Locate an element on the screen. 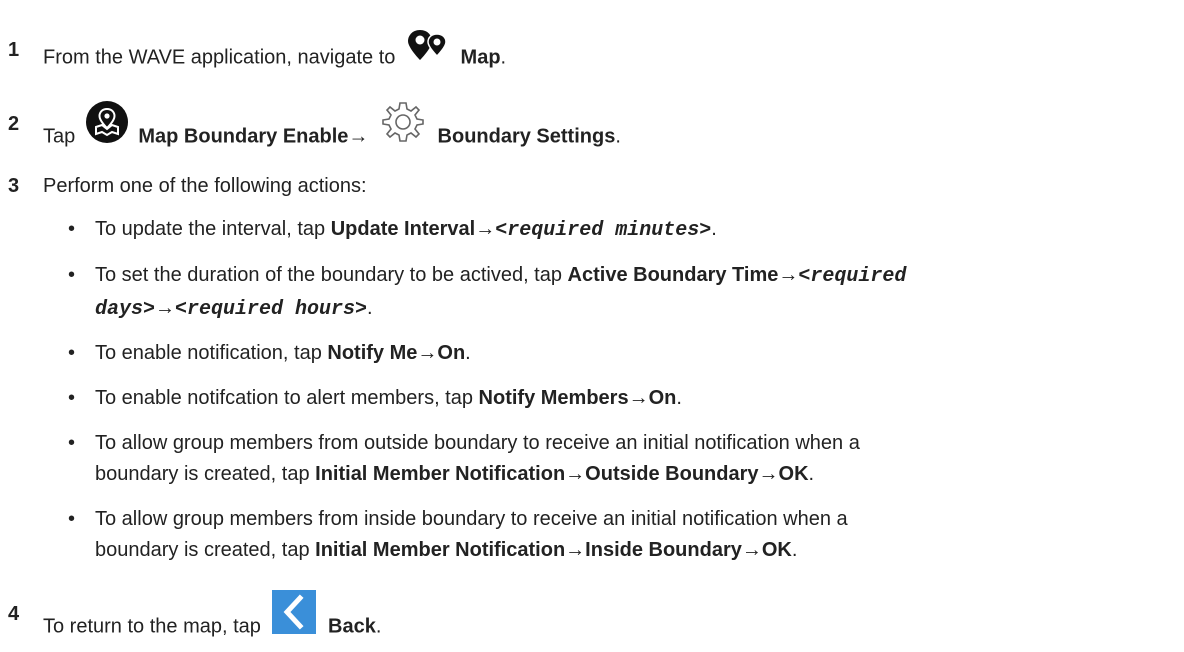 This screenshot has height=652, width=1184. back-label: Back is located at coordinates (352, 626).